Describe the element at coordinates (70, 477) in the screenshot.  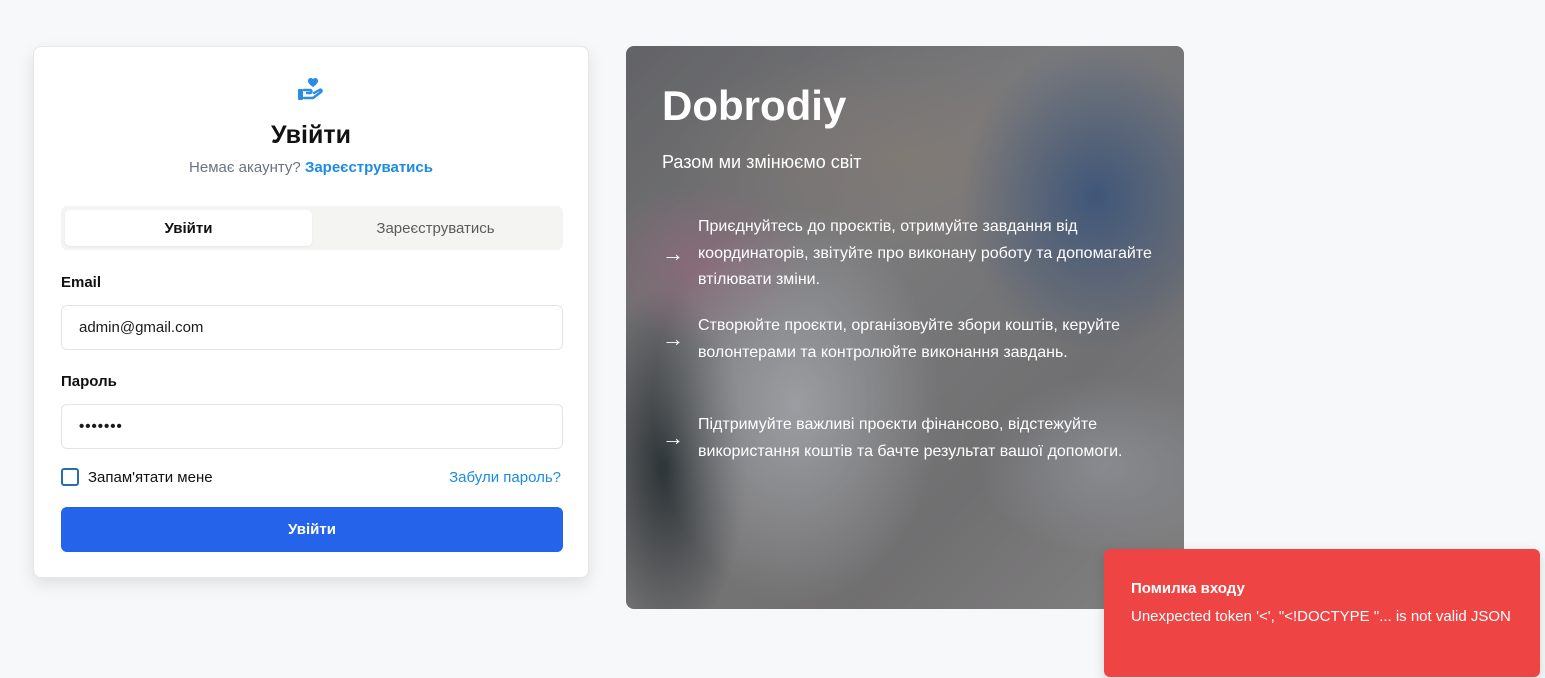
I see `remember-checkbox` at that location.